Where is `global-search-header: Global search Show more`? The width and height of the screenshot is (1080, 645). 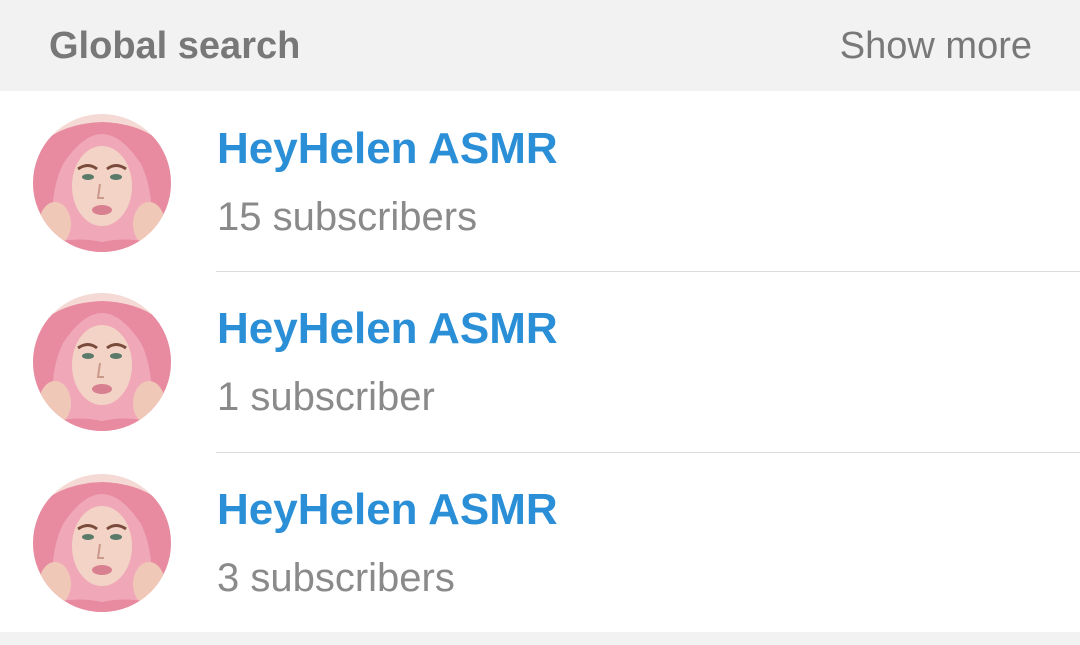 global-search-header: Global search Show more is located at coordinates (540, 45).